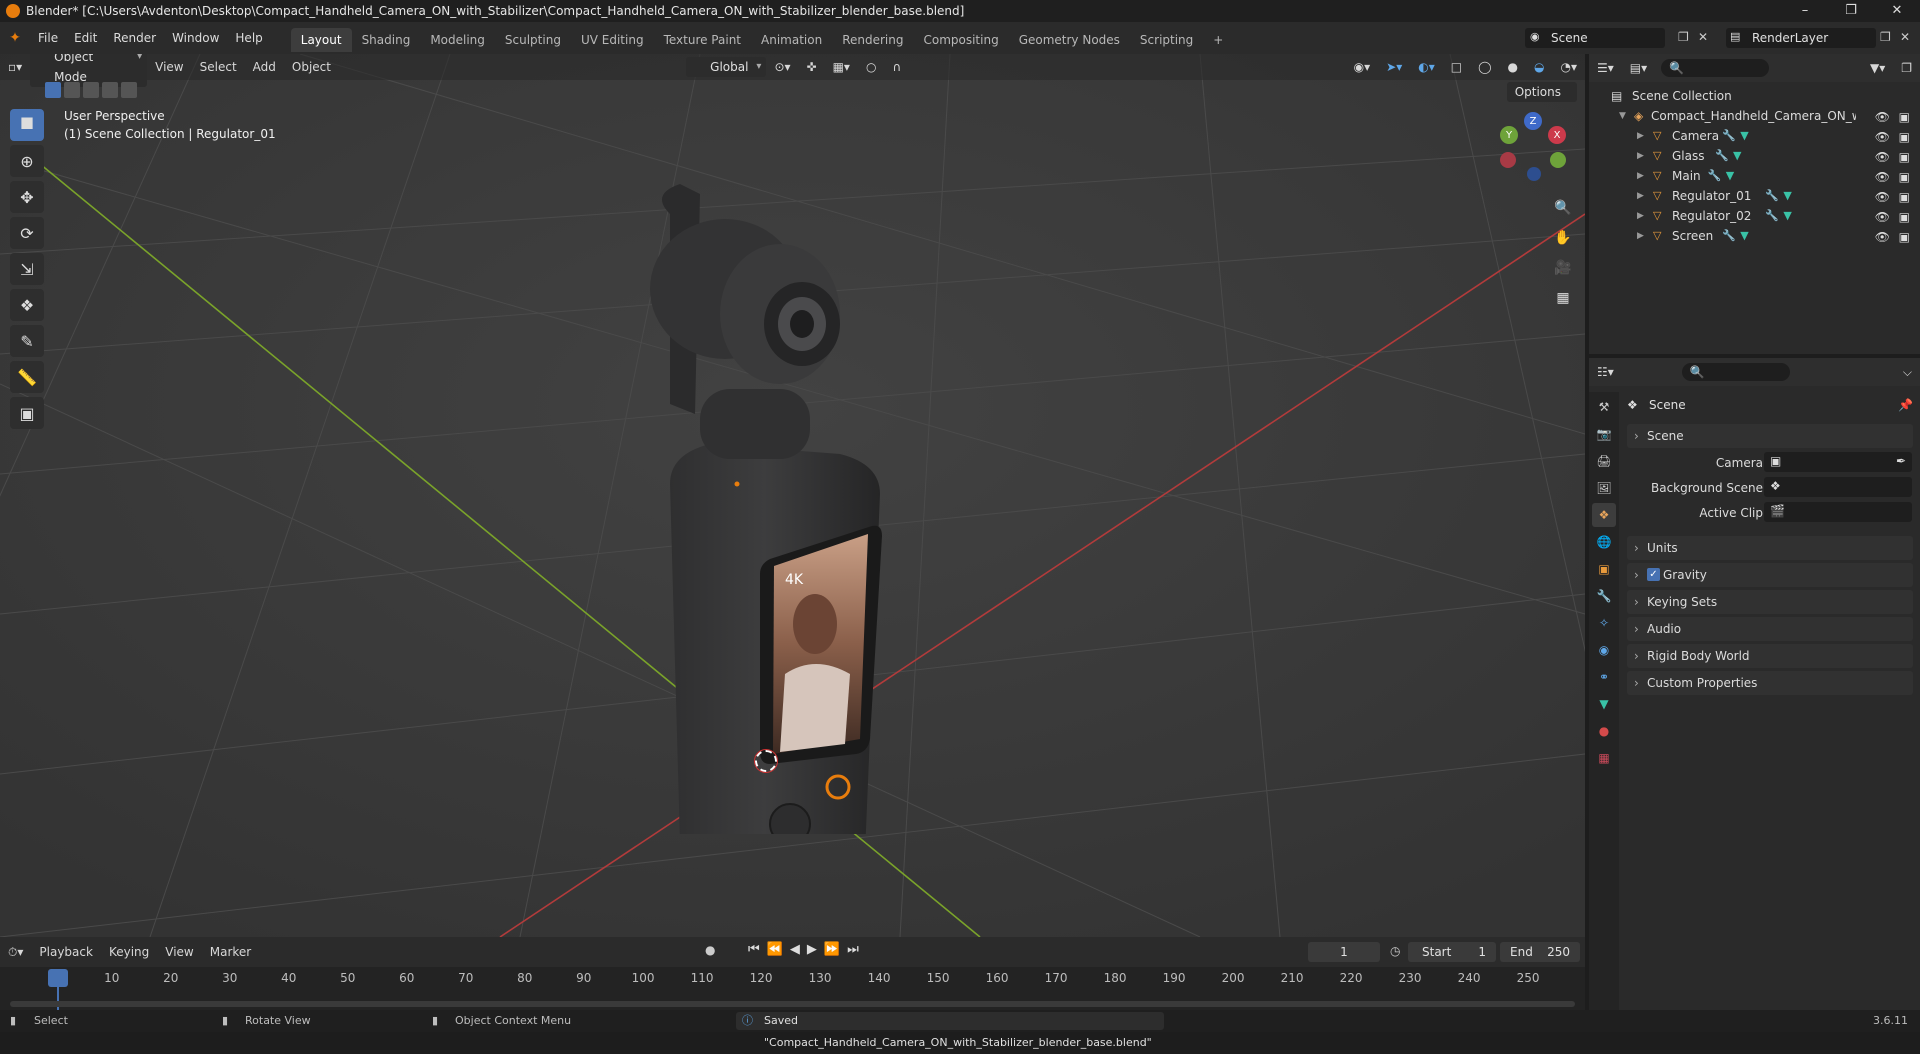 Image resolution: width=1920 pixels, height=1054 pixels. What do you see at coordinates (386, 40) in the screenshot?
I see `tab-shading: Shading` at bounding box center [386, 40].